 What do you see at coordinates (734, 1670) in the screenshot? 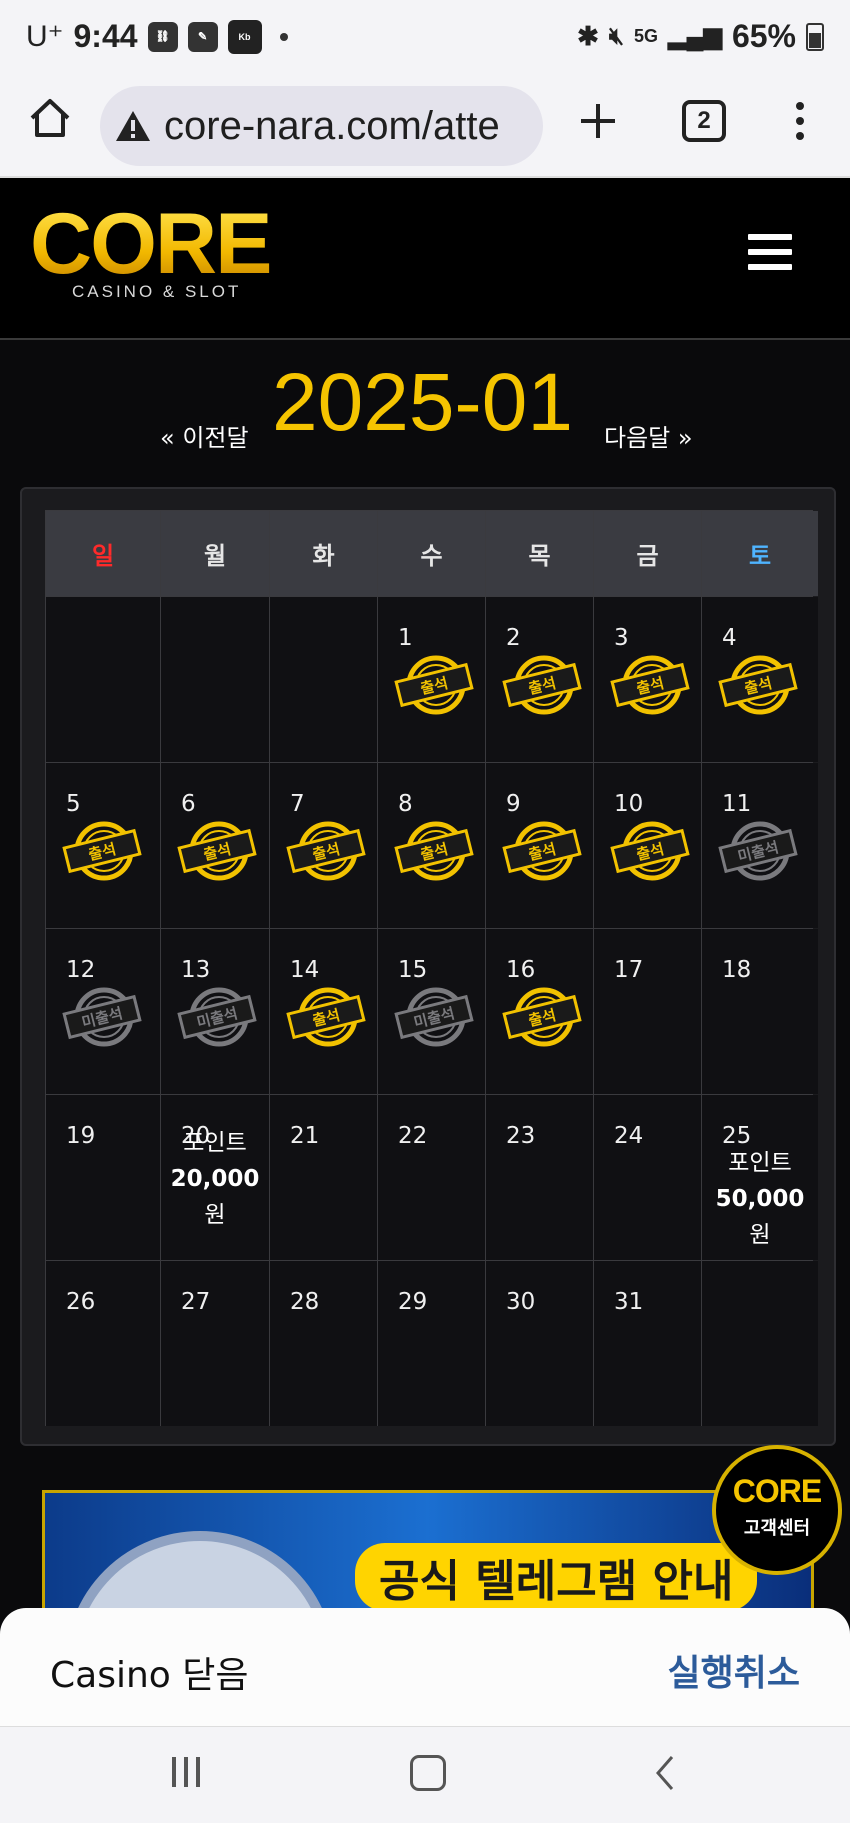
I see `undo-button: 실행취소` at bounding box center [734, 1670].